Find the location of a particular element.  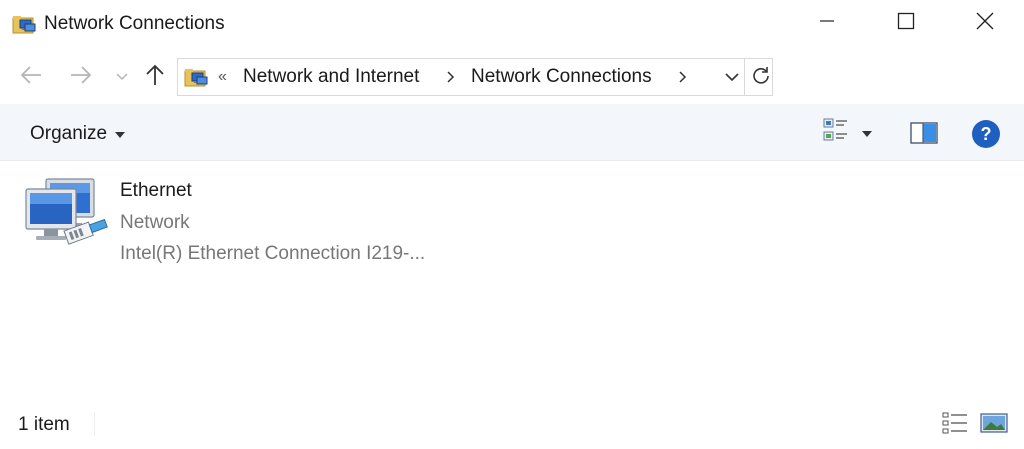

command-bar: Organize ? is located at coordinates (512, 132).